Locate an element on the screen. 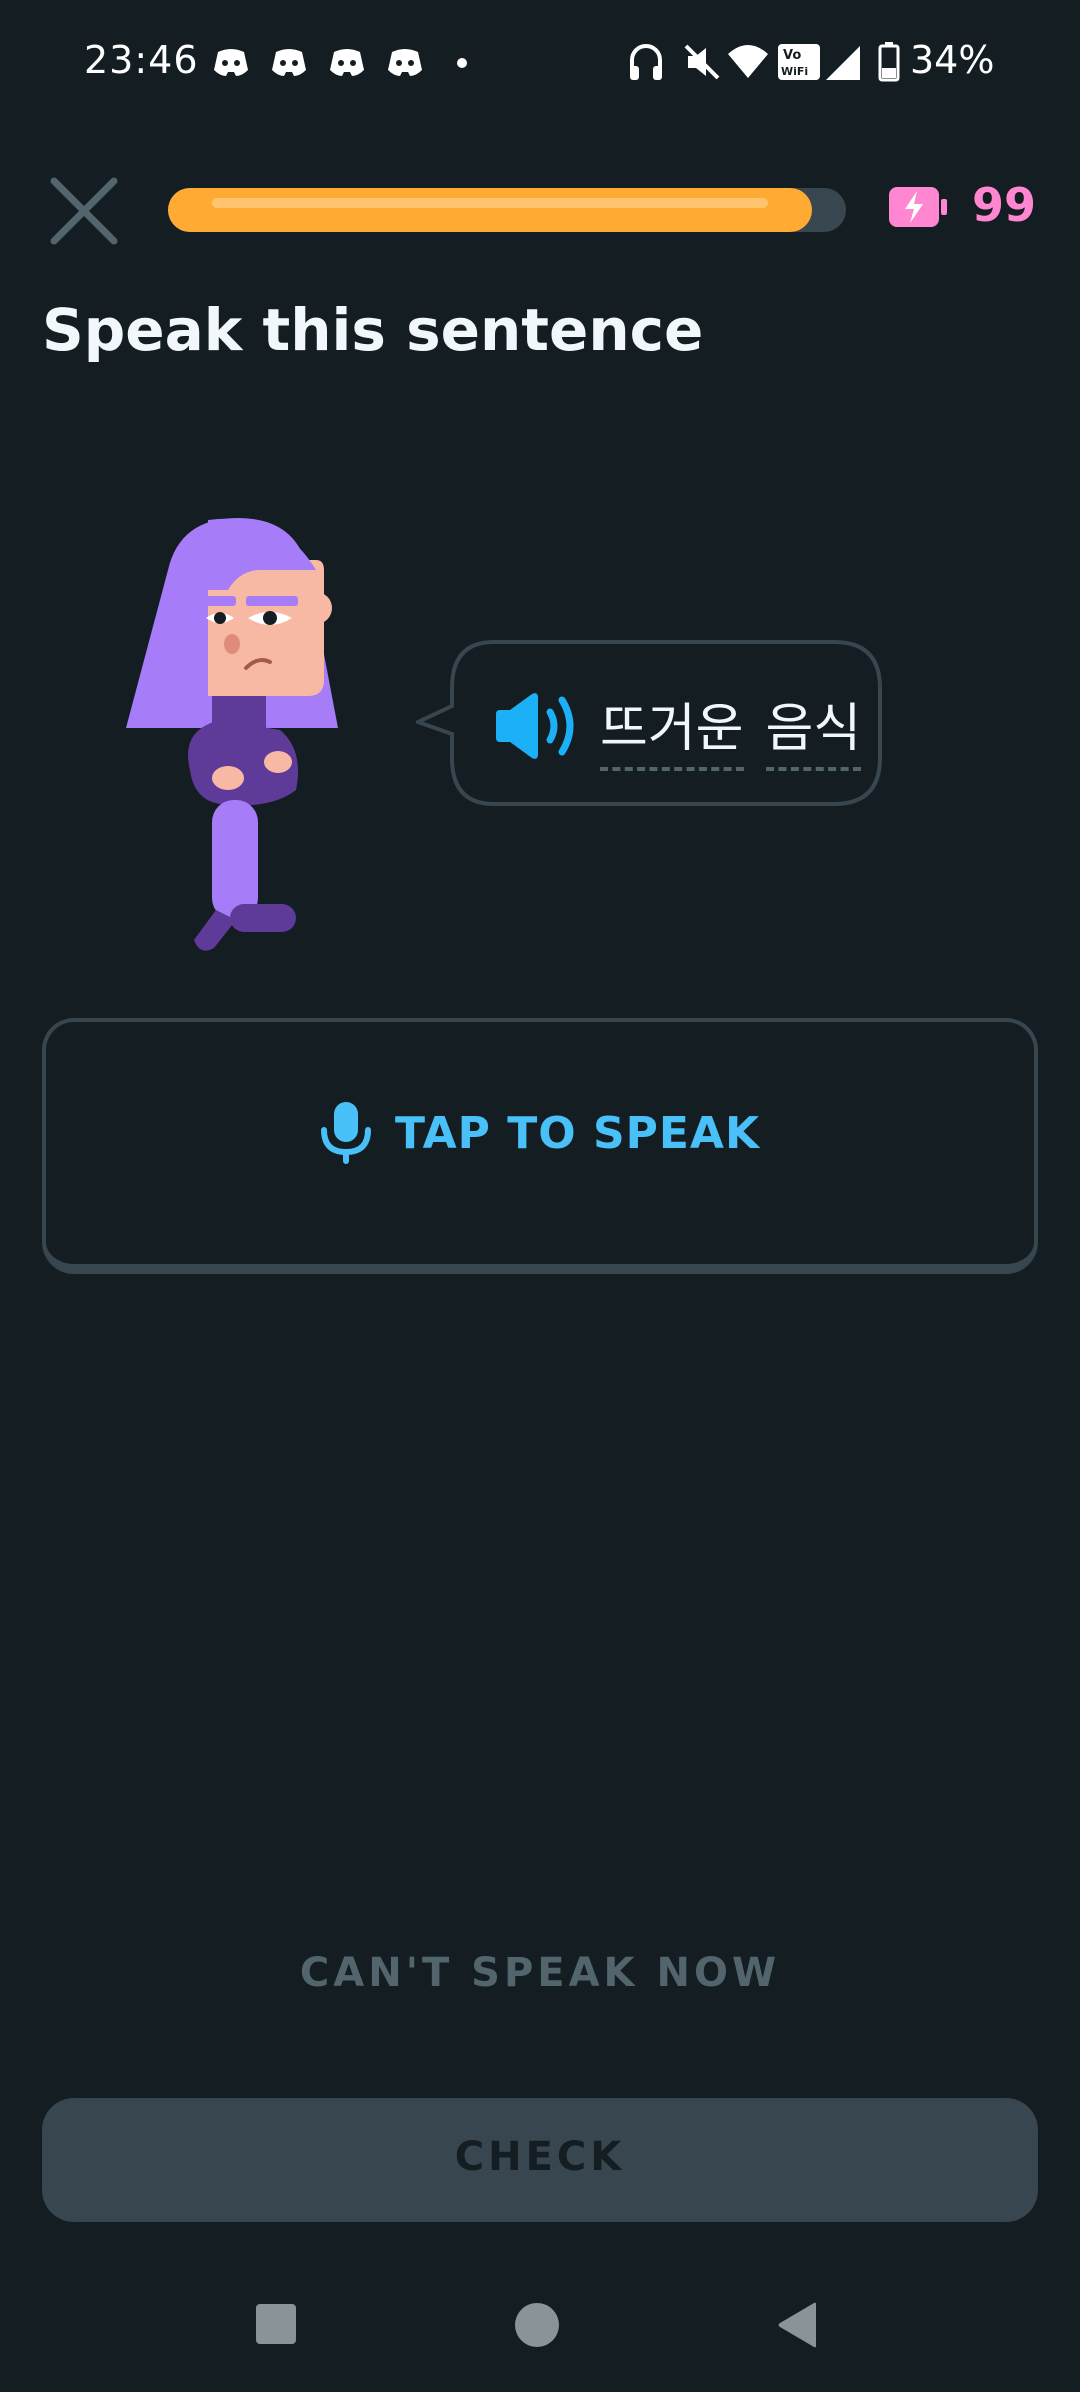 The width and height of the screenshot is (1080, 2392). sentence-text: 뜨거운 음식 is located at coordinates (741, 728).